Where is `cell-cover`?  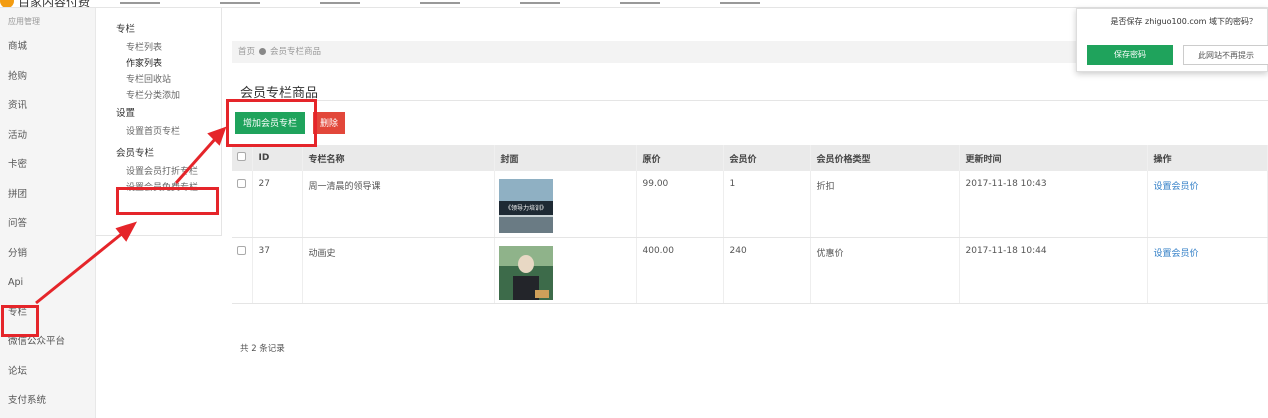 cell-cover is located at coordinates (565, 270).